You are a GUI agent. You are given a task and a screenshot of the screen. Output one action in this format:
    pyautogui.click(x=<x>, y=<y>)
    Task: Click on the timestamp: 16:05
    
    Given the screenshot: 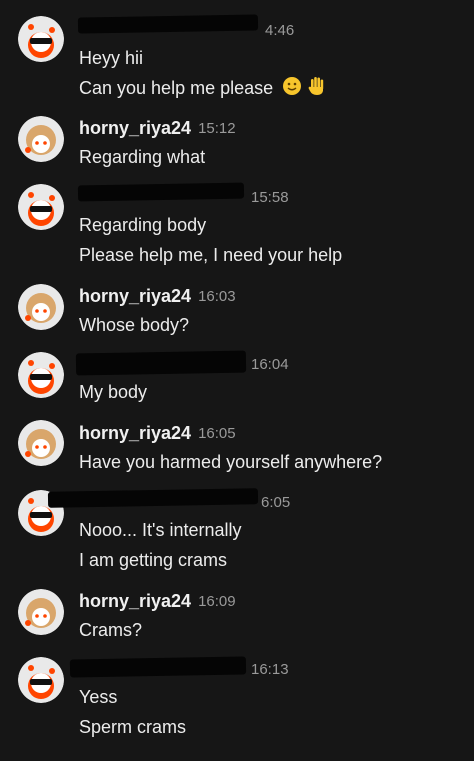 What is the action you would take?
    pyautogui.click(x=217, y=433)
    